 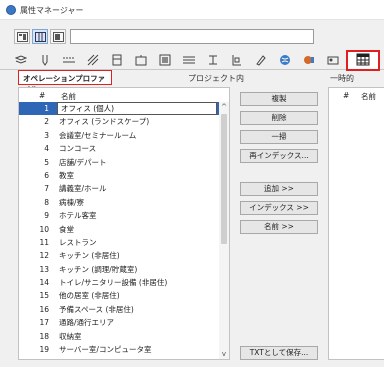 I want to click on surface-icon, so click(x=165, y=60).